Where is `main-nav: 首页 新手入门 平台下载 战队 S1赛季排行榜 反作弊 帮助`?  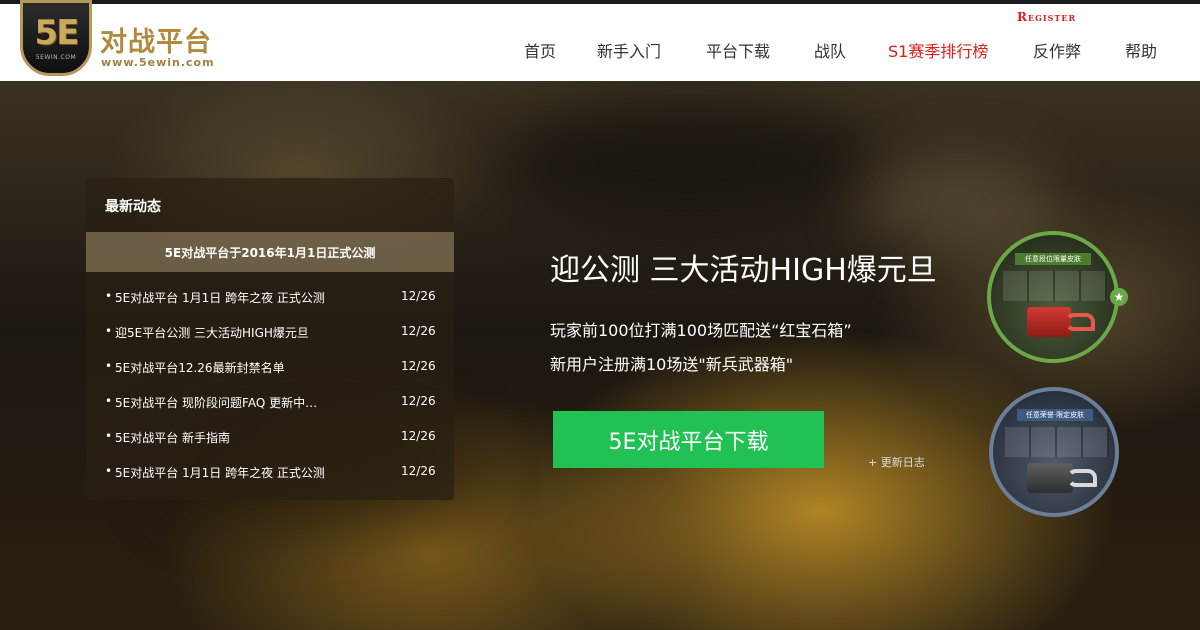
main-nav: 首页 新手入门 平台下载 战队 S1赛季排行榜 反作弊 帮助 is located at coordinates (600, 50).